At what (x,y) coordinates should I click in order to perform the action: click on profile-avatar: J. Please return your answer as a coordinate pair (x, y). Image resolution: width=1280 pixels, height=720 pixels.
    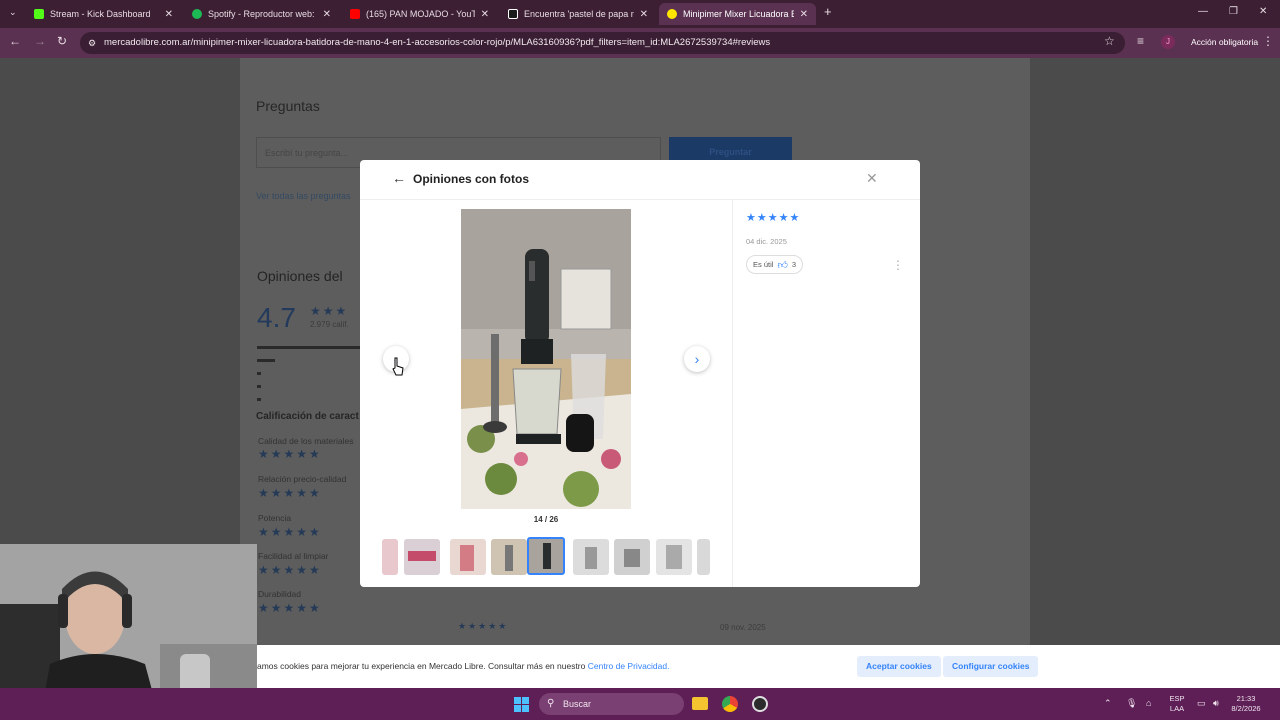
    Looking at the image, I should click on (1168, 42).